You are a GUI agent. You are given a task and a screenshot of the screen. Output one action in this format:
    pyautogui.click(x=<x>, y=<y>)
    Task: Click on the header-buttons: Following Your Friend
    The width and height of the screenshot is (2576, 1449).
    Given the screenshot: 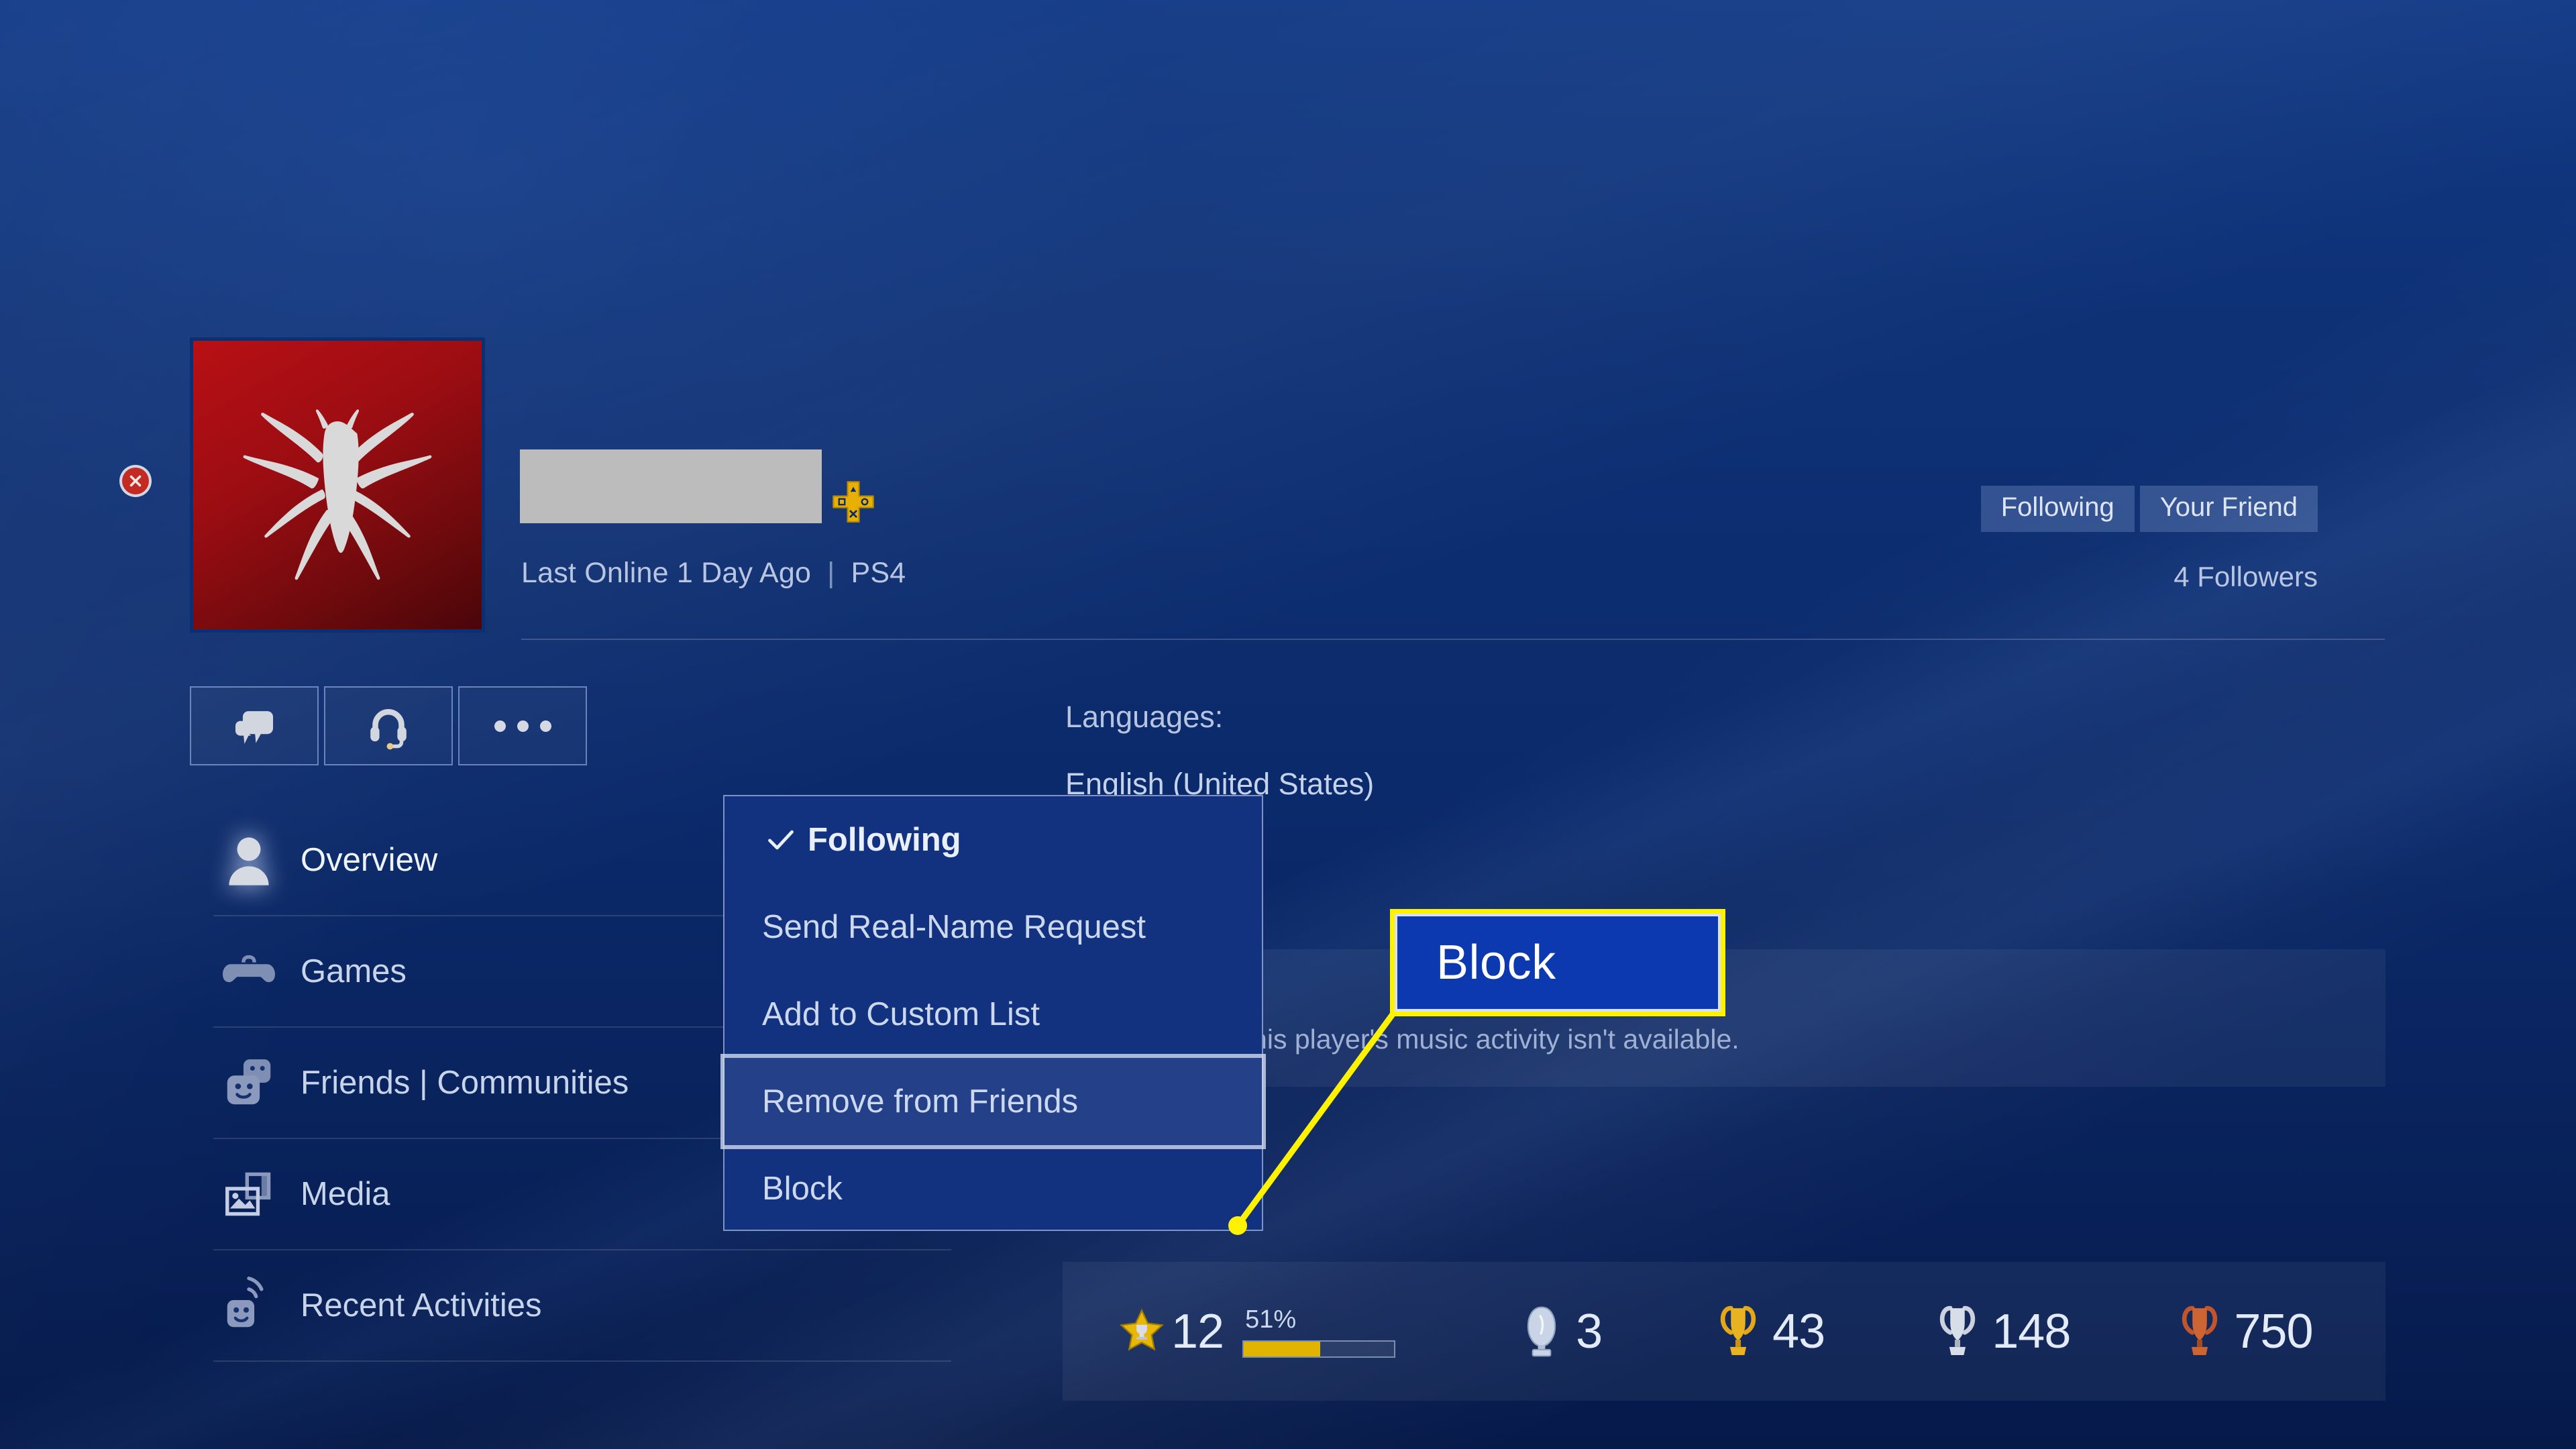 What is the action you would take?
    pyautogui.click(x=2149, y=509)
    